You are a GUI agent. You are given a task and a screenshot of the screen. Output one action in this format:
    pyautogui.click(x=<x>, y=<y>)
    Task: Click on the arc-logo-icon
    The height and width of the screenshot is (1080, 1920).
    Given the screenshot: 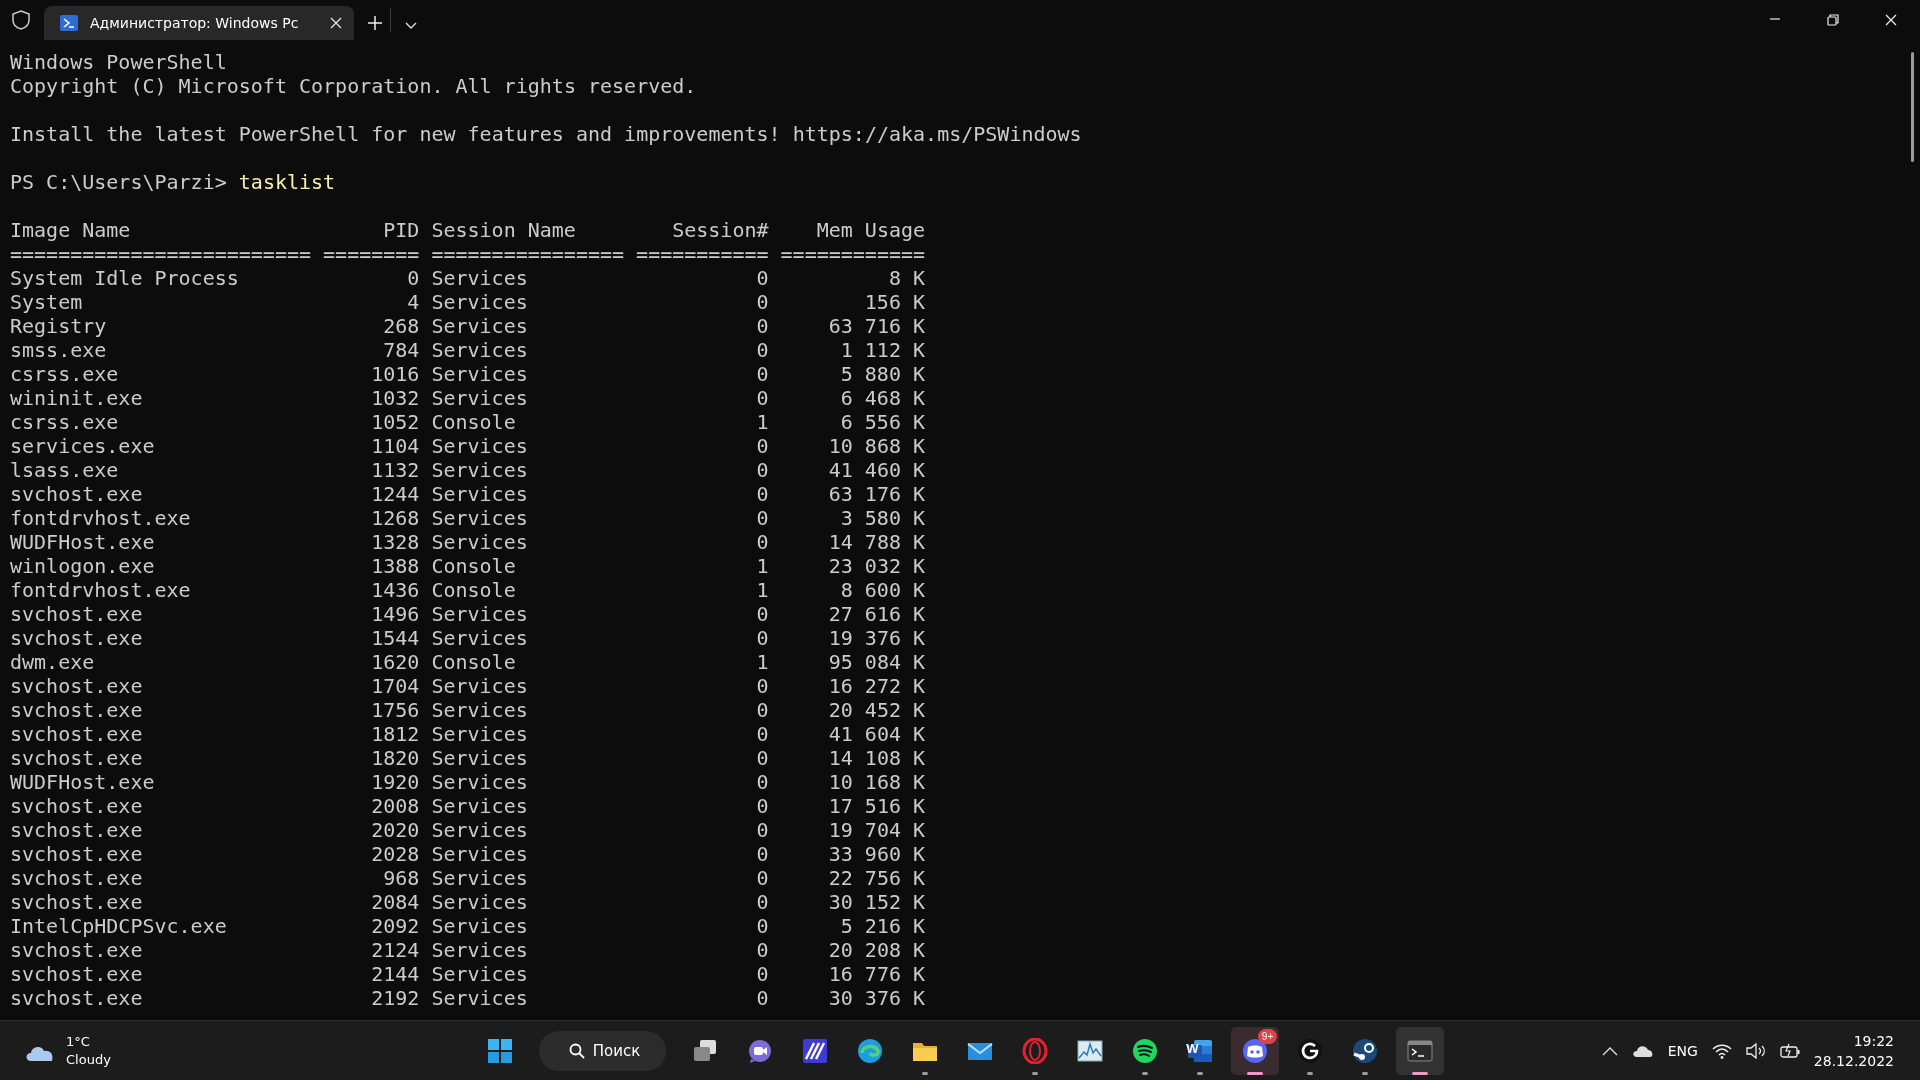 What is the action you would take?
    pyautogui.click(x=1310, y=1050)
    